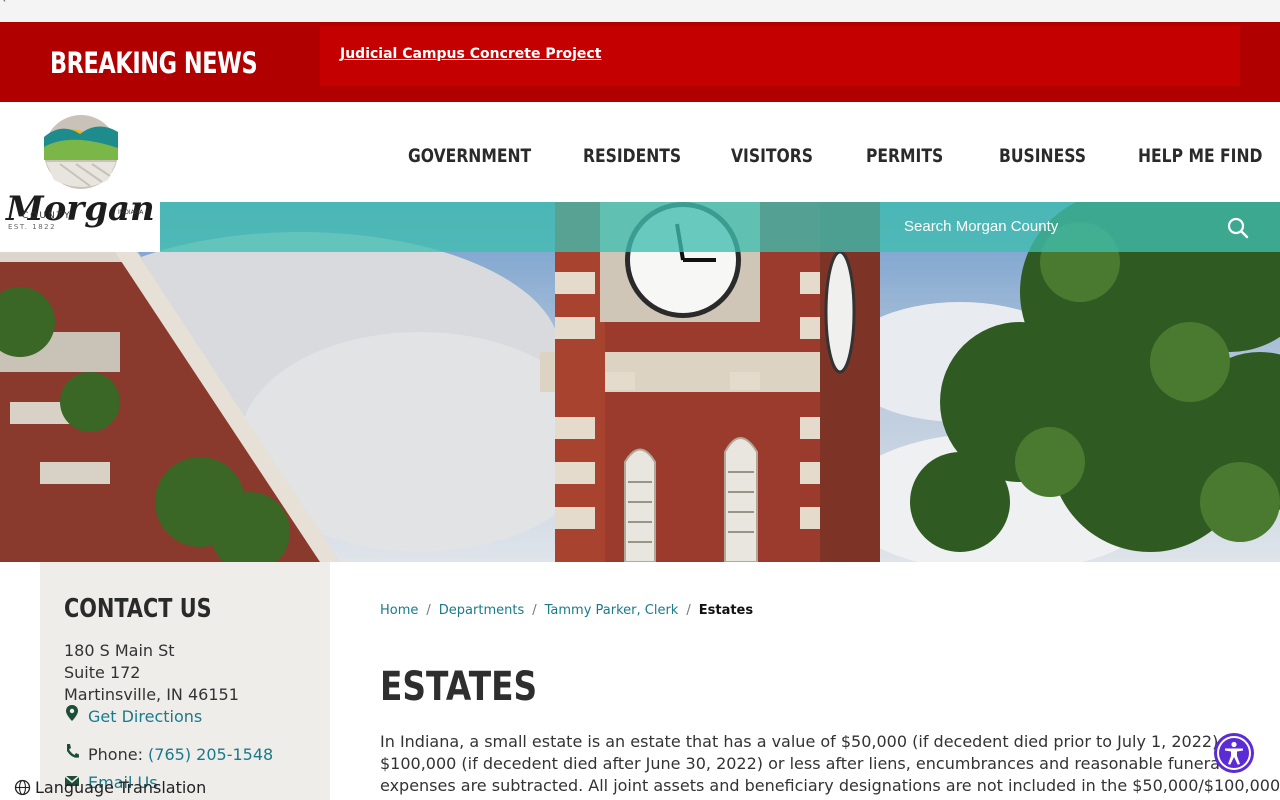 Image resolution: width=1280 pixels, height=800 pixels. Describe the element at coordinates (772, 156) in the screenshot. I see `nav-visitors: VISITORS` at that location.